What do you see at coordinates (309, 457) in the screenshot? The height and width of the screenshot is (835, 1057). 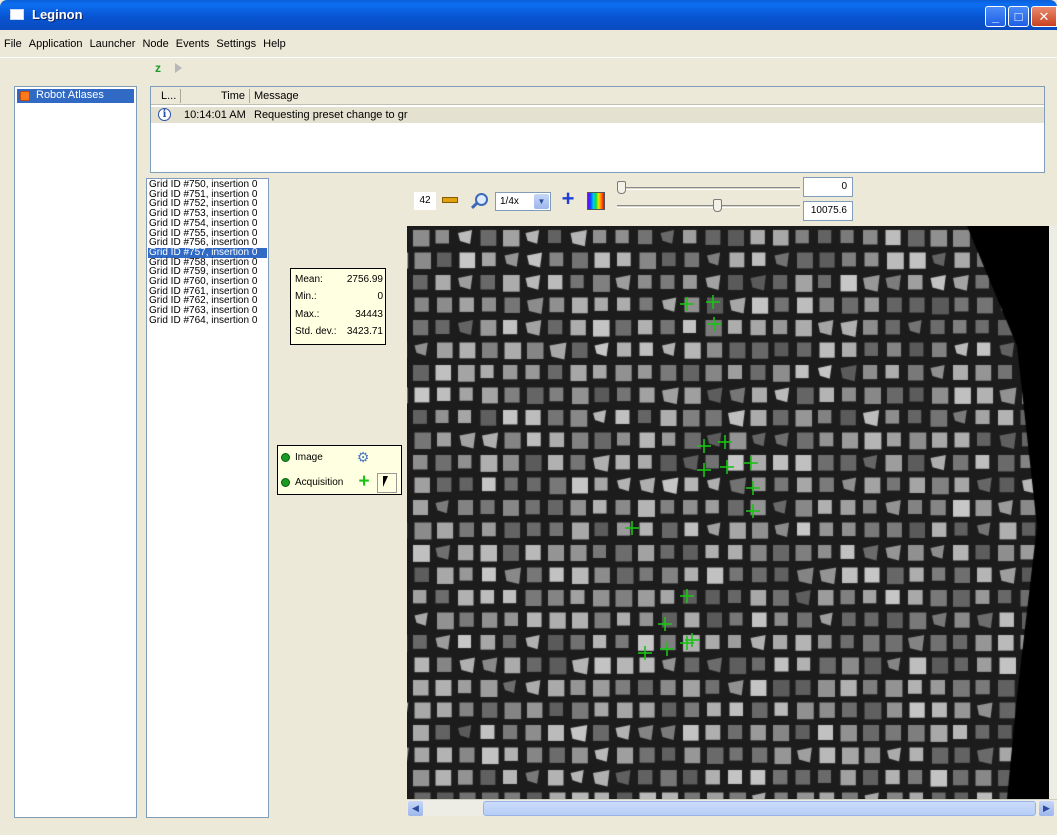 I see `target-label: Image` at bounding box center [309, 457].